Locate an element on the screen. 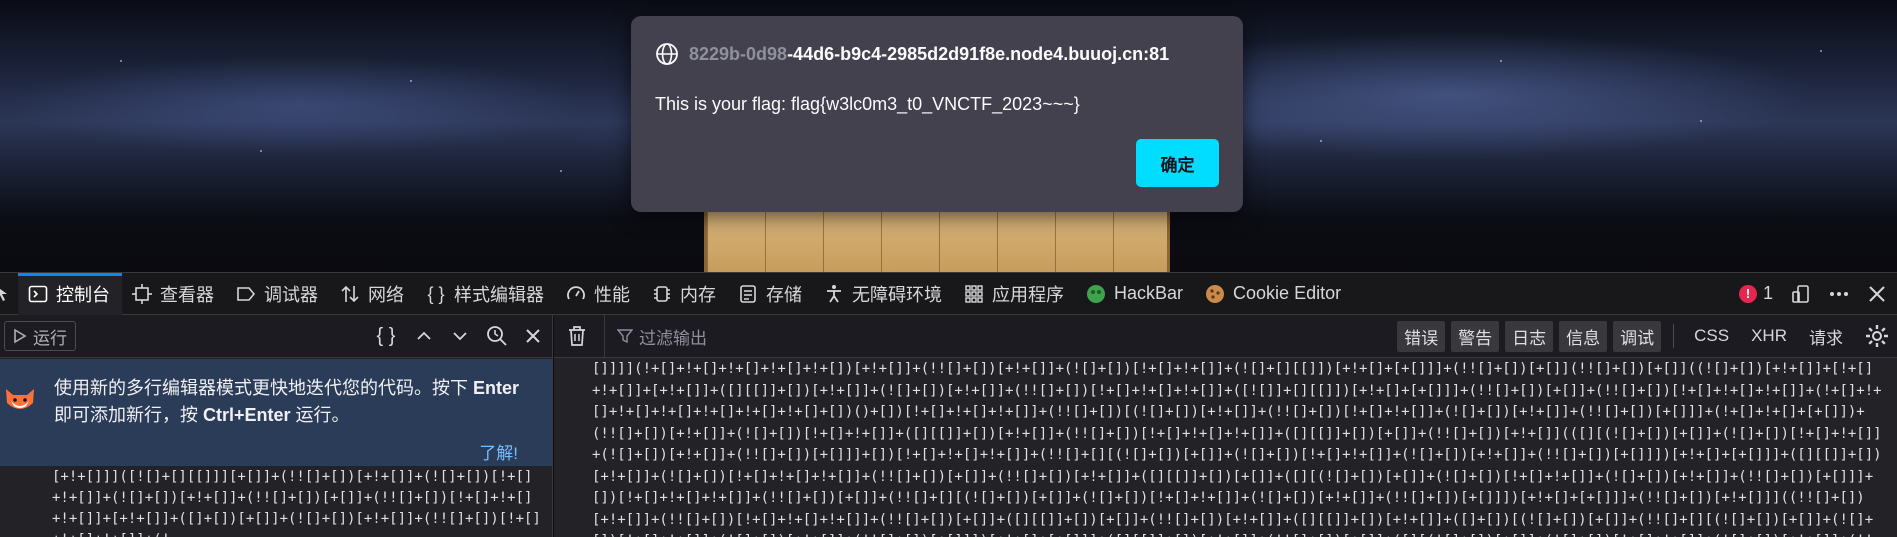  close-devtools-icon is located at coordinates (1877, 294).